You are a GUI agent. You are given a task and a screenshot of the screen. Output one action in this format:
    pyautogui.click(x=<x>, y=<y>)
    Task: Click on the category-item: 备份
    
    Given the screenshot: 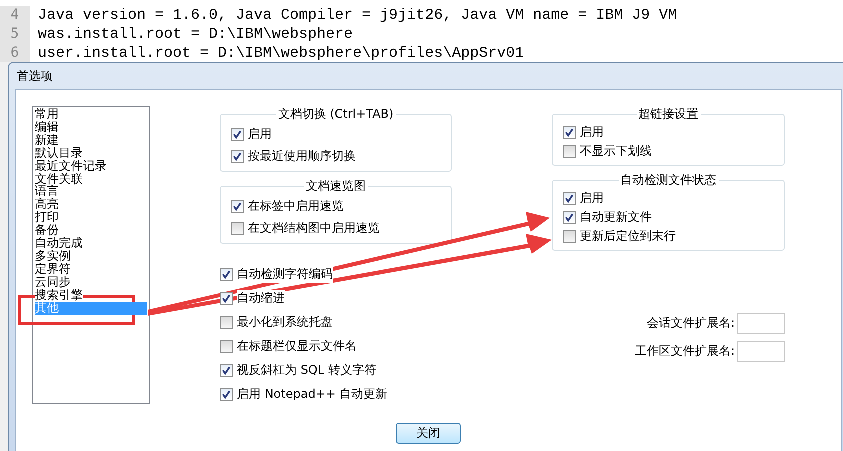 What is the action you would take?
    pyautogui.click(x=47, y=231)
    